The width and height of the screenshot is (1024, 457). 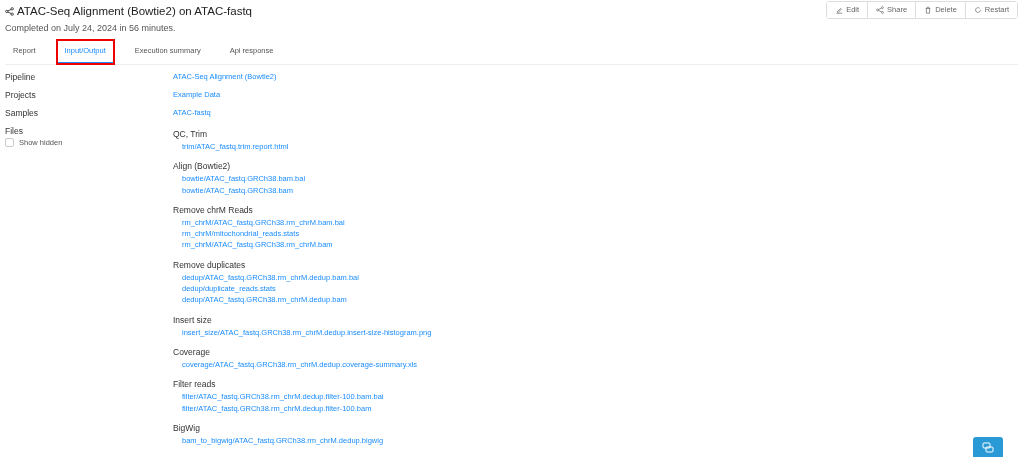 What do you see at coordinates (202, 166) in the screenshot?
I see `section-heading: Align (Bowtie2)` at bounding box center [202, 166].